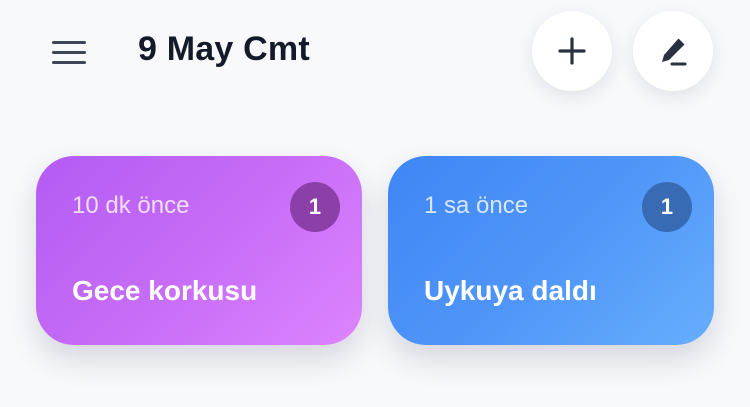 This screenshot has width=750, height=407. Describe the element at coordinates (131, 205) in the screenshot. I see `card-time: 10 dk önce` at that location.